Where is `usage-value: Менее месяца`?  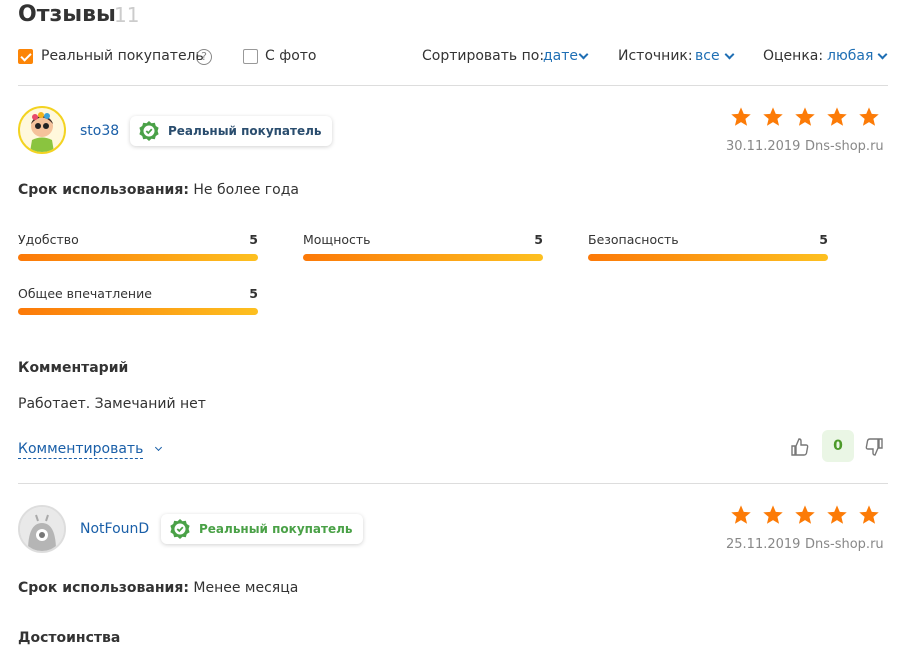 usage-value: Менее месяца is located at coordinates (246, 588).